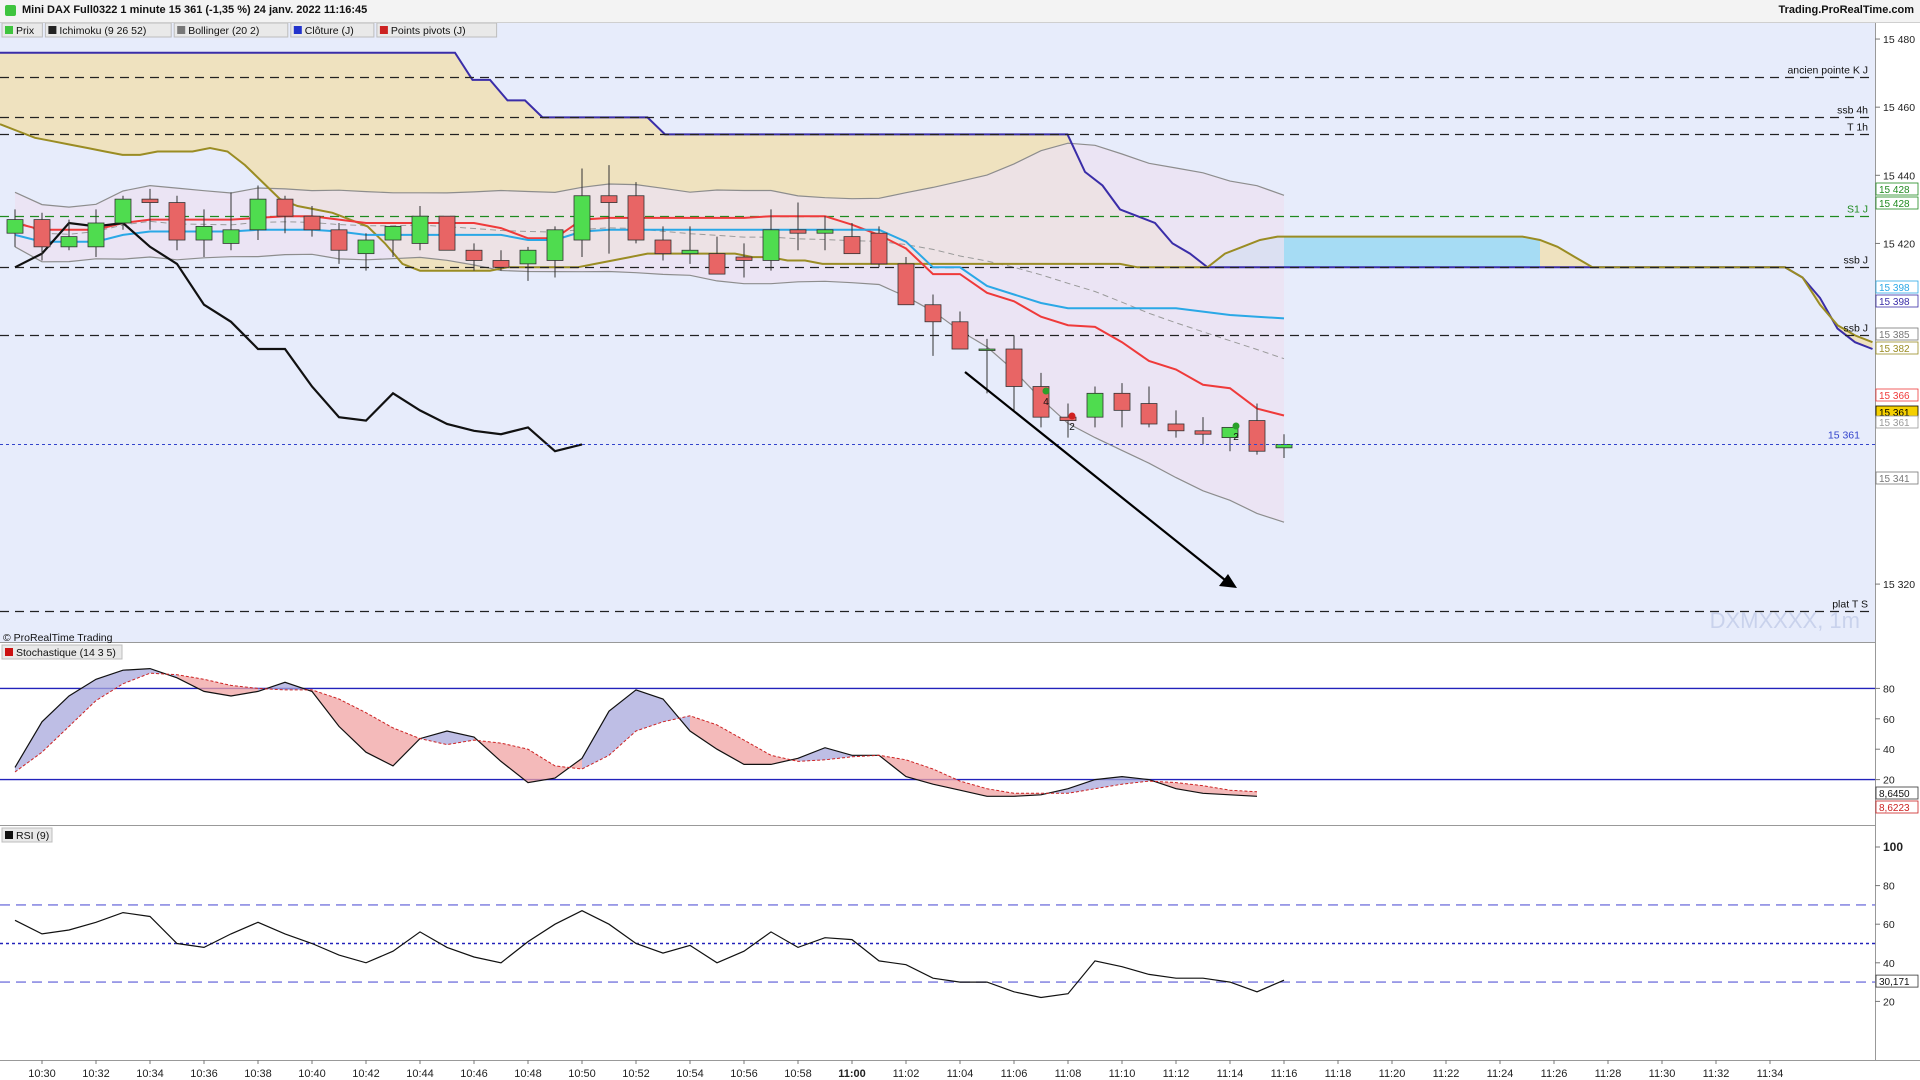 The width and height of the screenshot is (1920, 1080). What do you see at coordinates (66, 653) in the screenshot?
I see `stochastic-label: Stochastique (14 3 5)` at bounding box center [66, 653].